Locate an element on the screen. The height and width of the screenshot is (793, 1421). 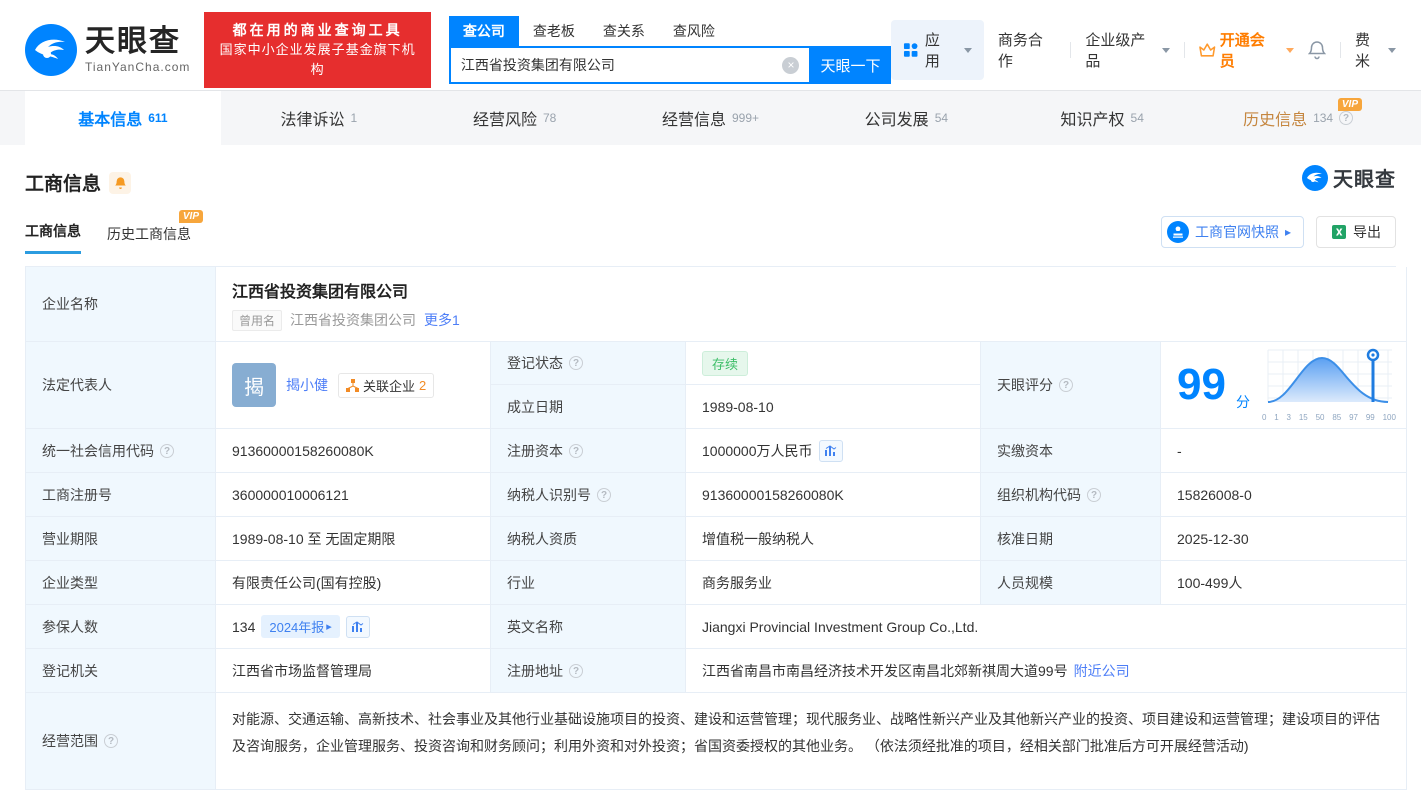
nav-cooperation: 商务合作 is located at coordinates (1027, 50).